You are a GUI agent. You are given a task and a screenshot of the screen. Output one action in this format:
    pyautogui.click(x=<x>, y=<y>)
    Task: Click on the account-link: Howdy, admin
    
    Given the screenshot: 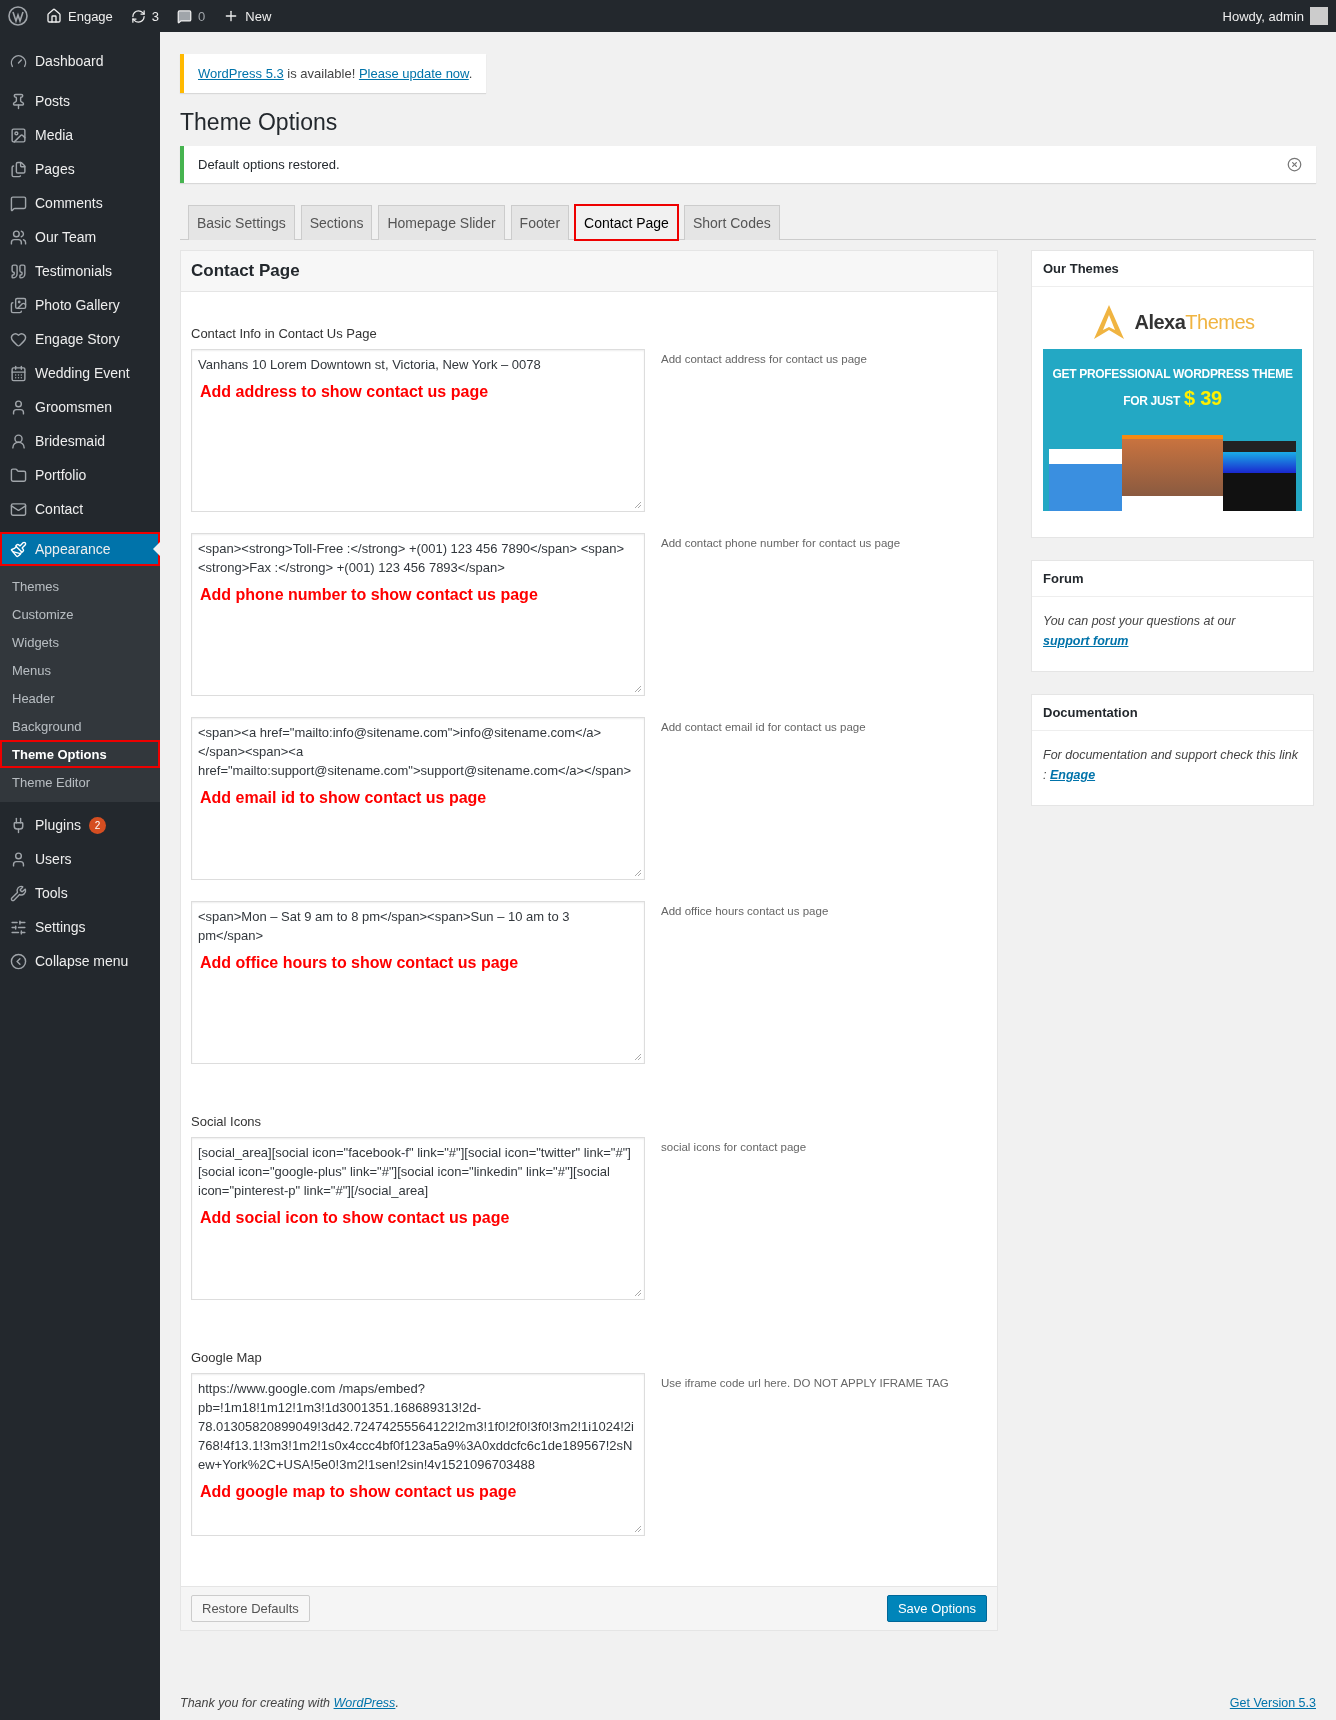 What is the action you would take?
    pyautogui.click(x=1275, y=16)
    